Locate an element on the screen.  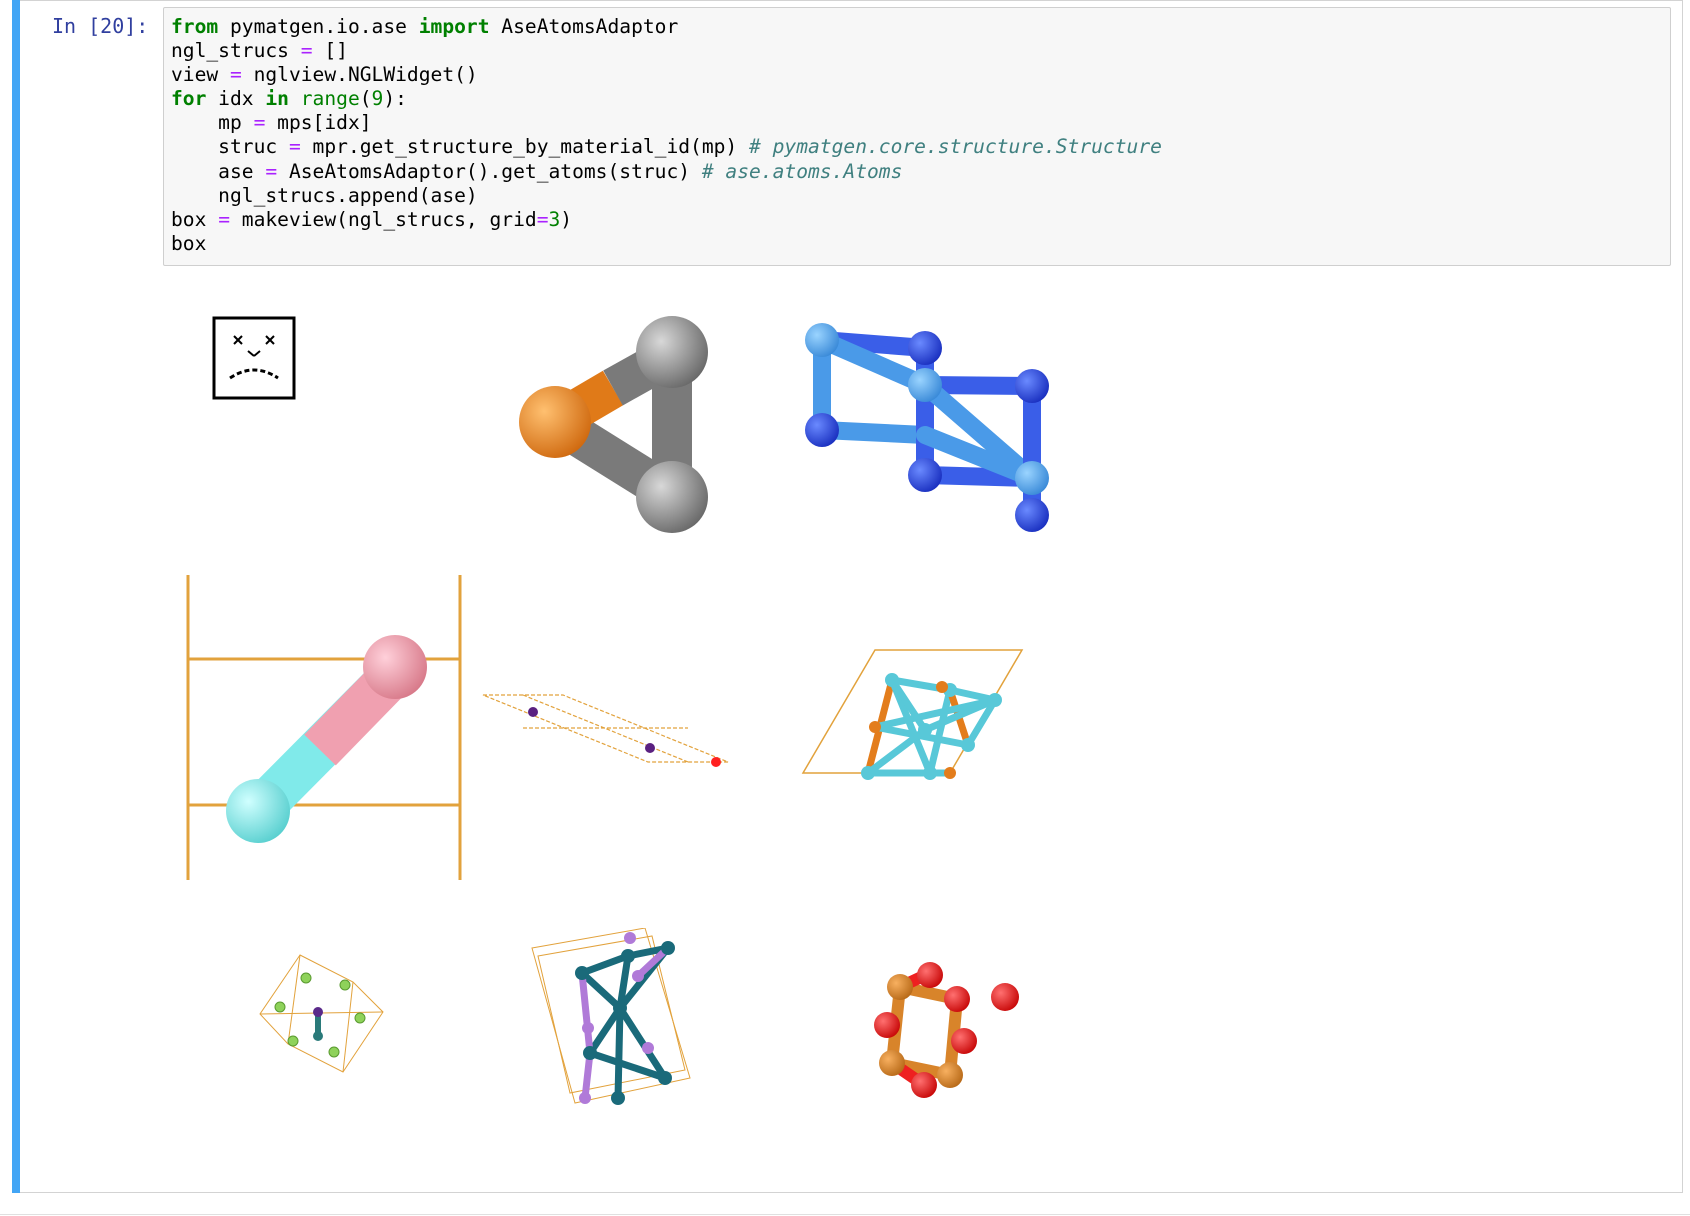
code-token: makeview(ngl_strucs, grid is located at coordinates (383, 219).